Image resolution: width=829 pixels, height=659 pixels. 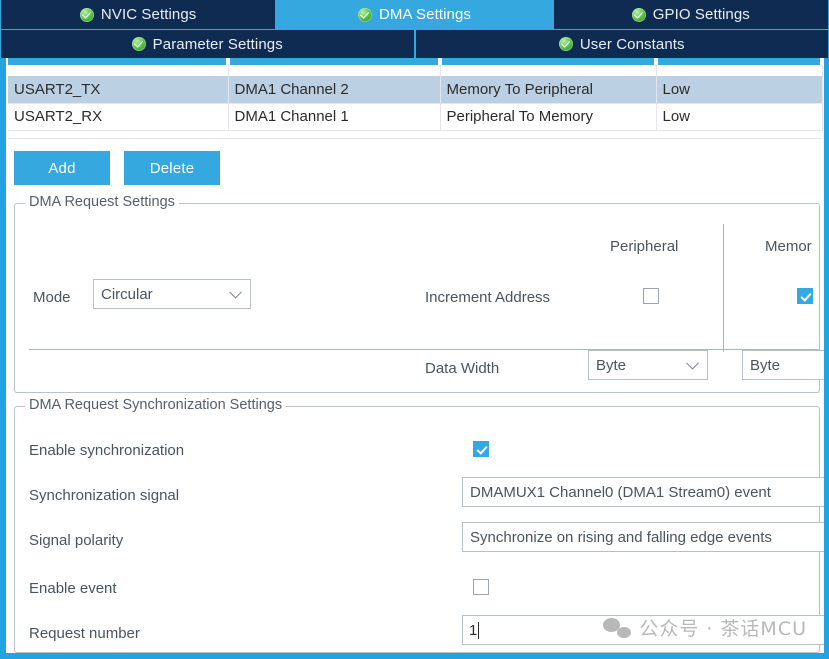 What do you see at coordinates (3, 358) in the screenshot?
I see `panel-left-border` at bounding box center [3, 358].